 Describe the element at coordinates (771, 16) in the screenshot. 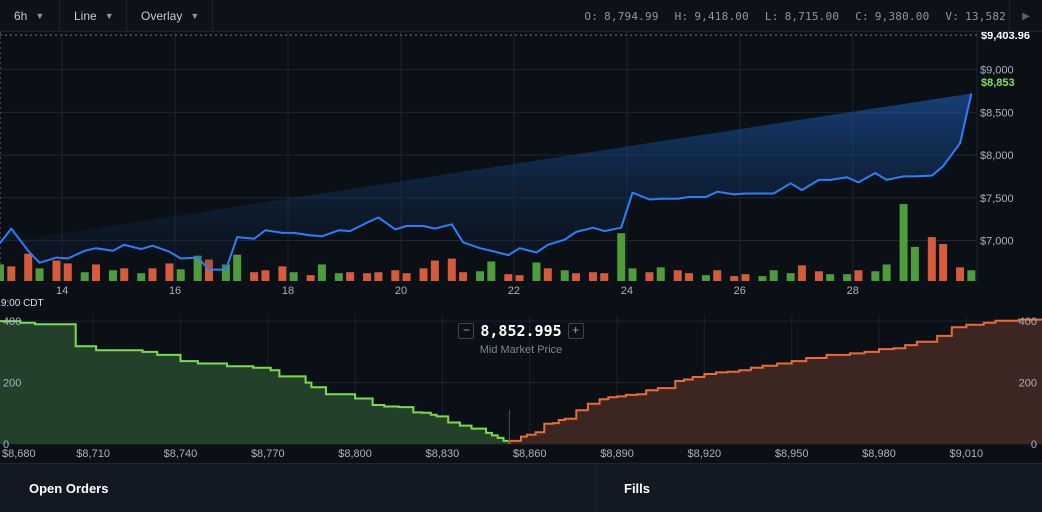

I see `low-label: L:` at that location.